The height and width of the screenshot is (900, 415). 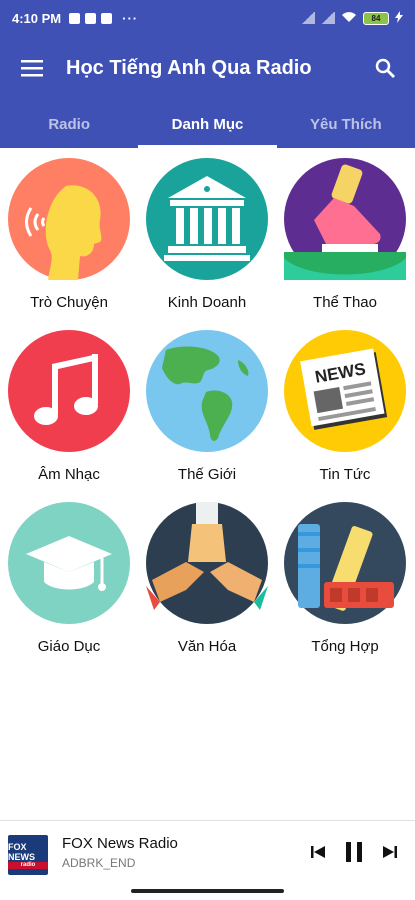 What do you see at coordinates (207, 891) in the screenshot?
I see `home-indicator` at bounding box center [207, 891].